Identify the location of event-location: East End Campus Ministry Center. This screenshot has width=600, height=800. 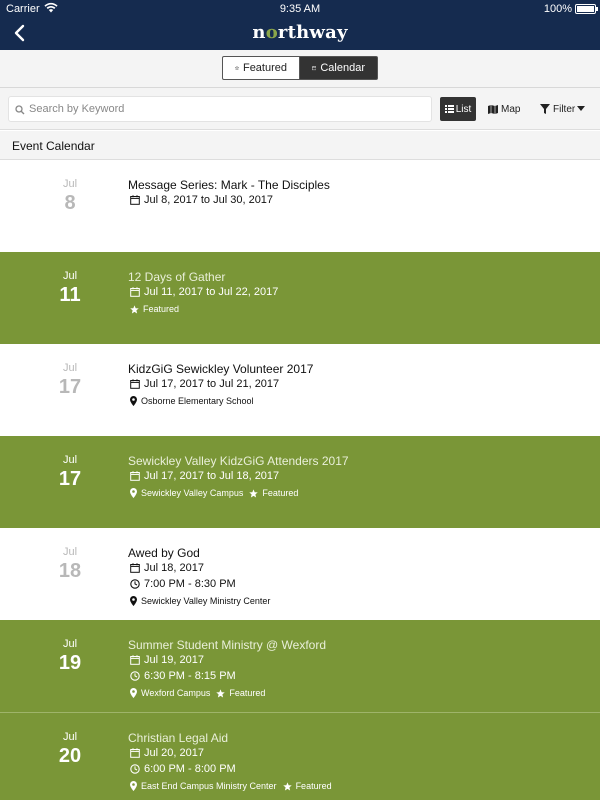
(209, 786).